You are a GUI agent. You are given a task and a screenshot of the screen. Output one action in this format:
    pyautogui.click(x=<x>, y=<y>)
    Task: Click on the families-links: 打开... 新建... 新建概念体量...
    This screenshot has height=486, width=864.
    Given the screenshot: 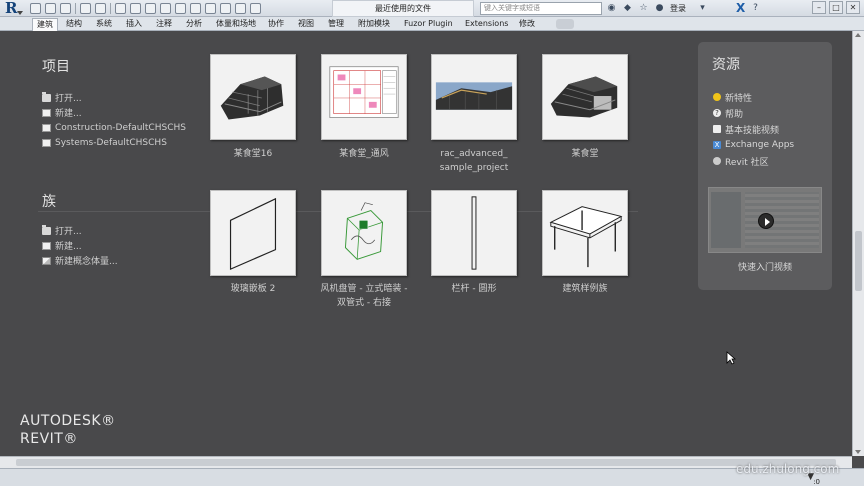 What is the action you would take?
    pyautogui.click(x=80, y=245)
    